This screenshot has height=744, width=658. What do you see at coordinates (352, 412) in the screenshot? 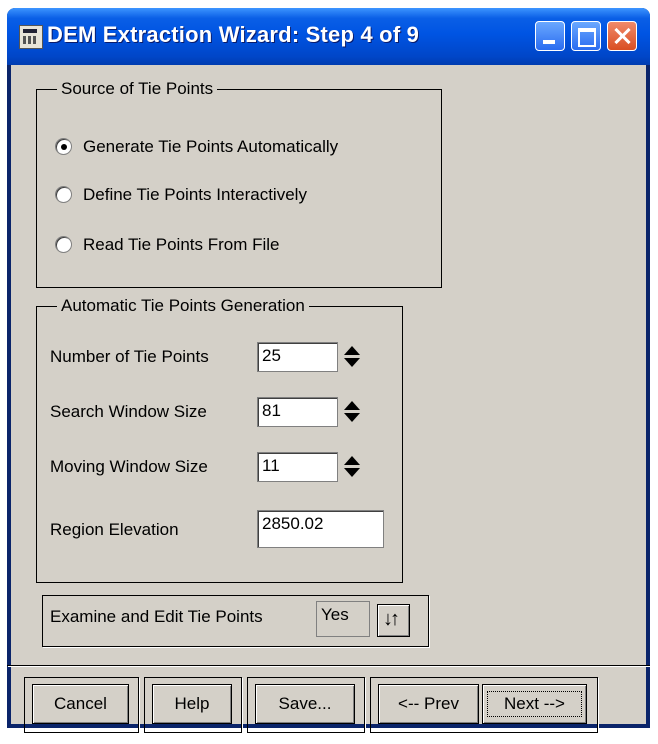
I see `search-window-spinner` at bounding box center [352, 412].